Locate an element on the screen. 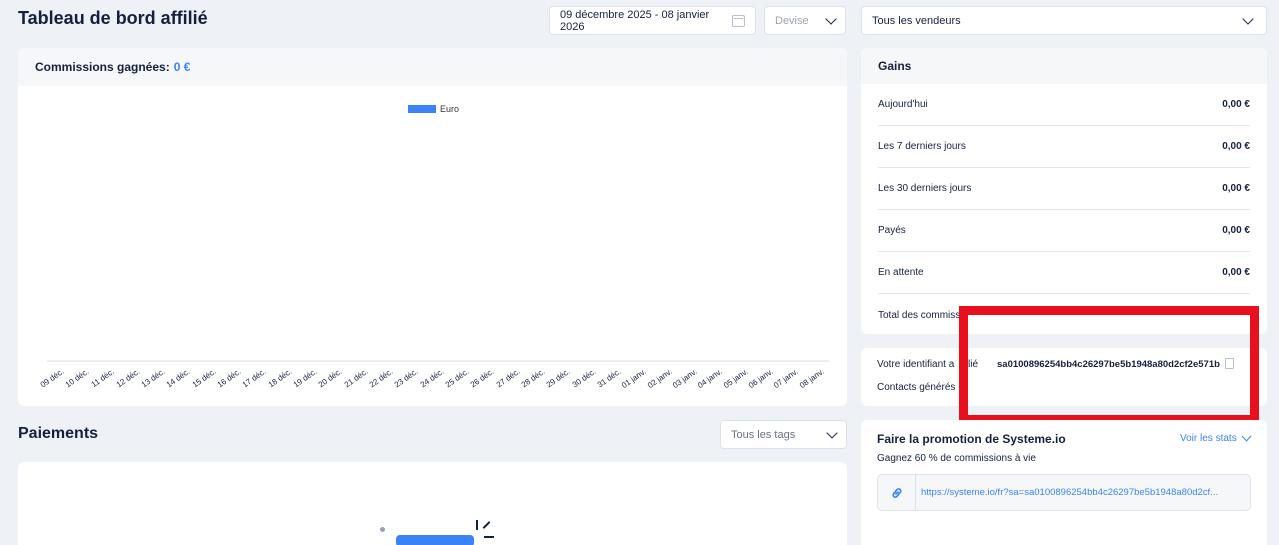 The image size is (1279, 545). gain-row-7-days: Les 7 derniers jours 0,00 € is located at coordinates (1064, 147).